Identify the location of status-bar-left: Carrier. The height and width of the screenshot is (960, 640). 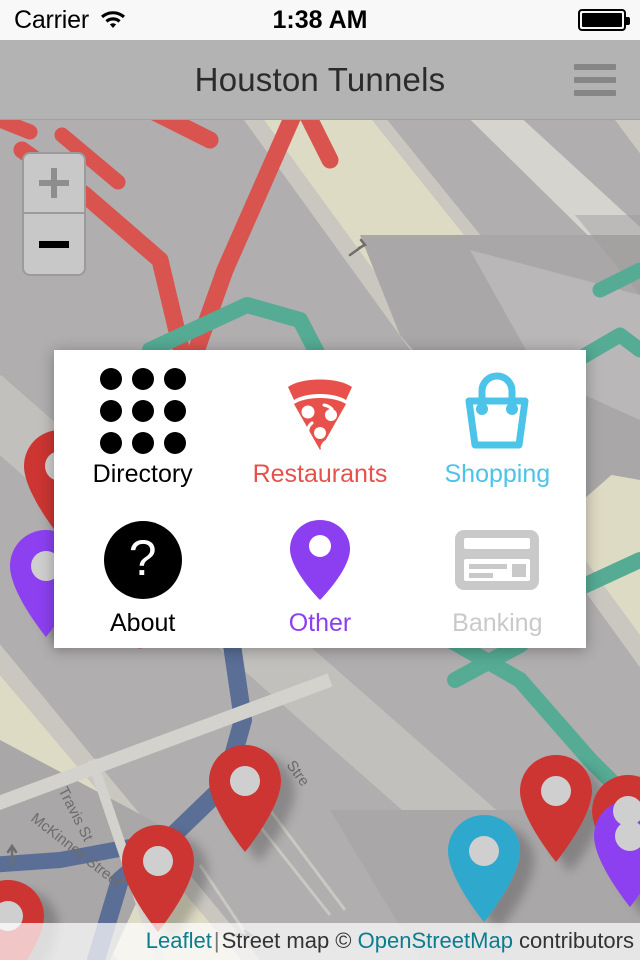
(70, 20).